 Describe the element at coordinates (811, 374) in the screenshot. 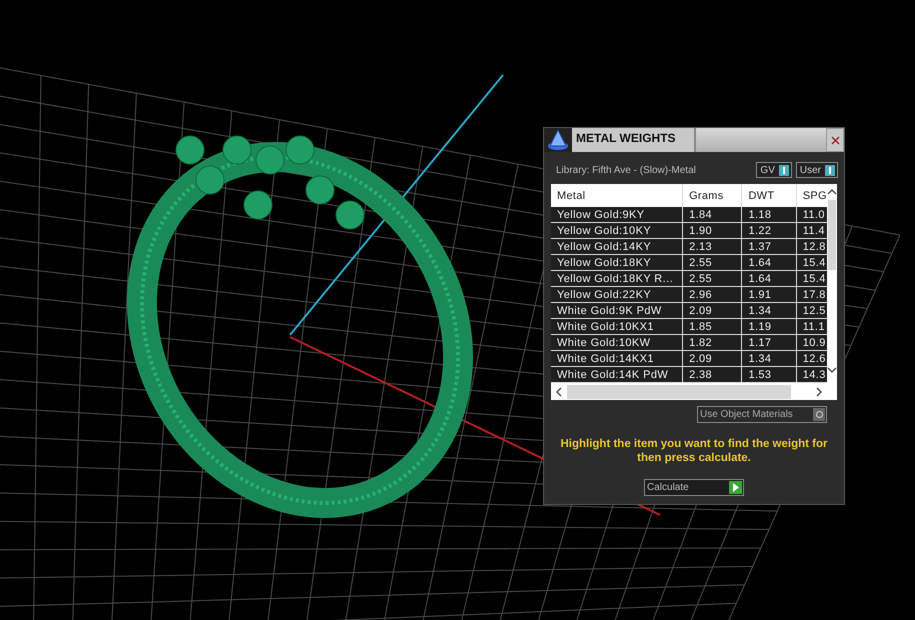

I see `table-cell: 14.3` at that location.